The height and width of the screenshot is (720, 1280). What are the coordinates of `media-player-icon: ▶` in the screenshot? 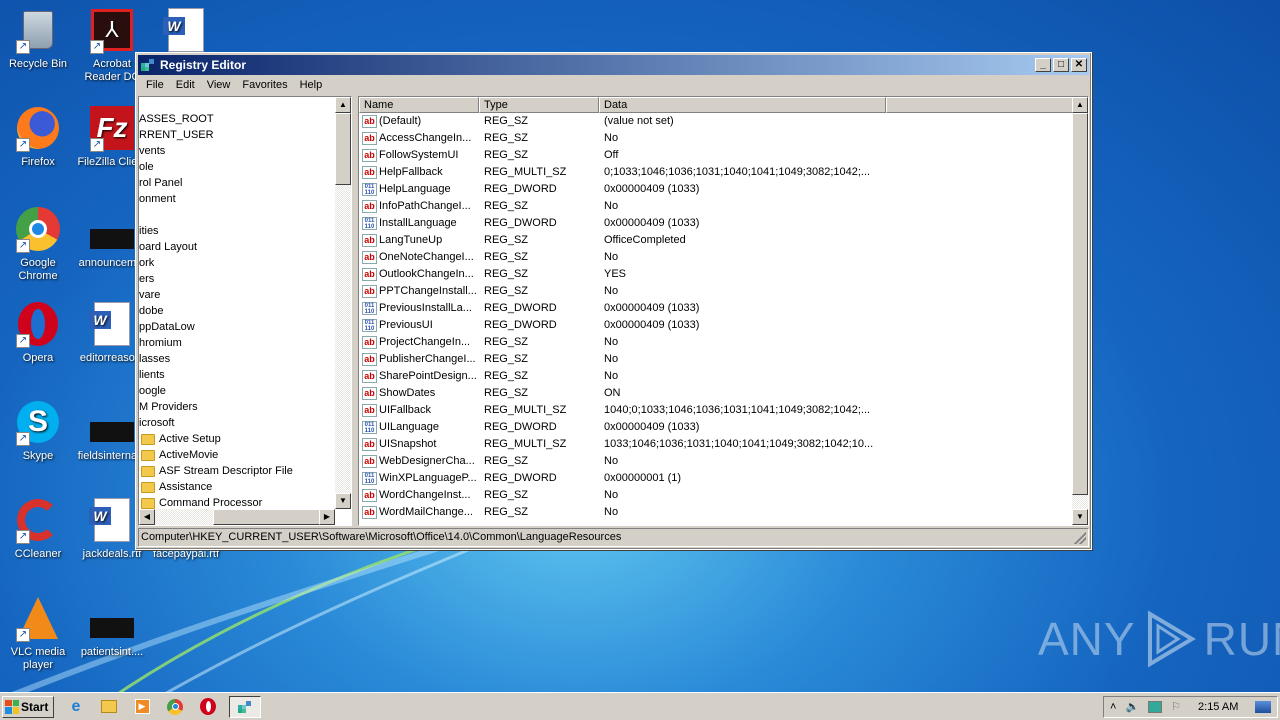 It's located at (142, 707).